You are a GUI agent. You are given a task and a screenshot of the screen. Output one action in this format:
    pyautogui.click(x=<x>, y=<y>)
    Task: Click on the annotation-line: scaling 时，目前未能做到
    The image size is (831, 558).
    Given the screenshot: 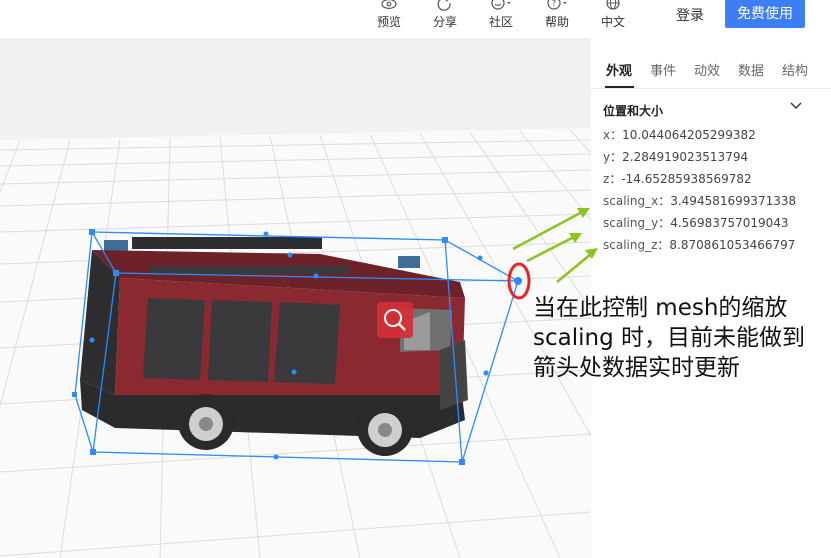 What is the action you would take?
    pyautogui.click(x=669, y=338)
    